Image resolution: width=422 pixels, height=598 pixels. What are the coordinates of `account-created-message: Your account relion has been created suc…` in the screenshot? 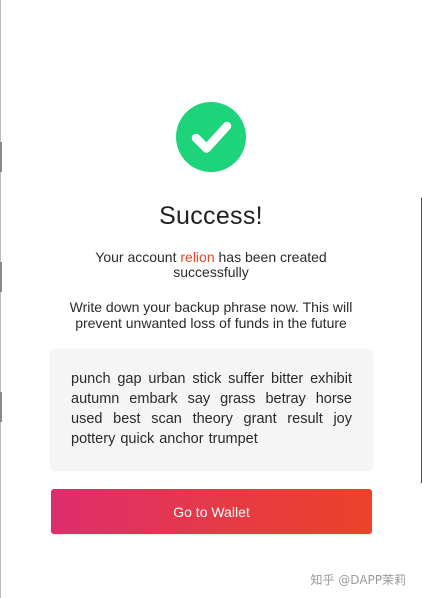 It's located at (211, 265).